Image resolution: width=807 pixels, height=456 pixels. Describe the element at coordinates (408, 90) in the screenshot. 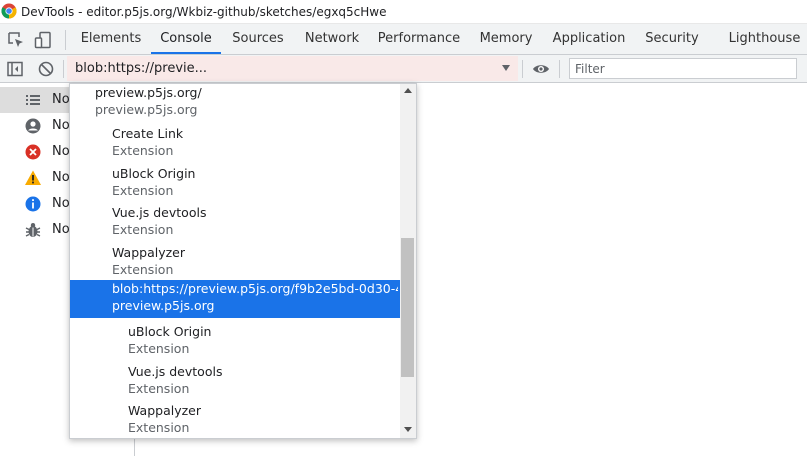

I see `scroll-up-arrow-icon` at that location.